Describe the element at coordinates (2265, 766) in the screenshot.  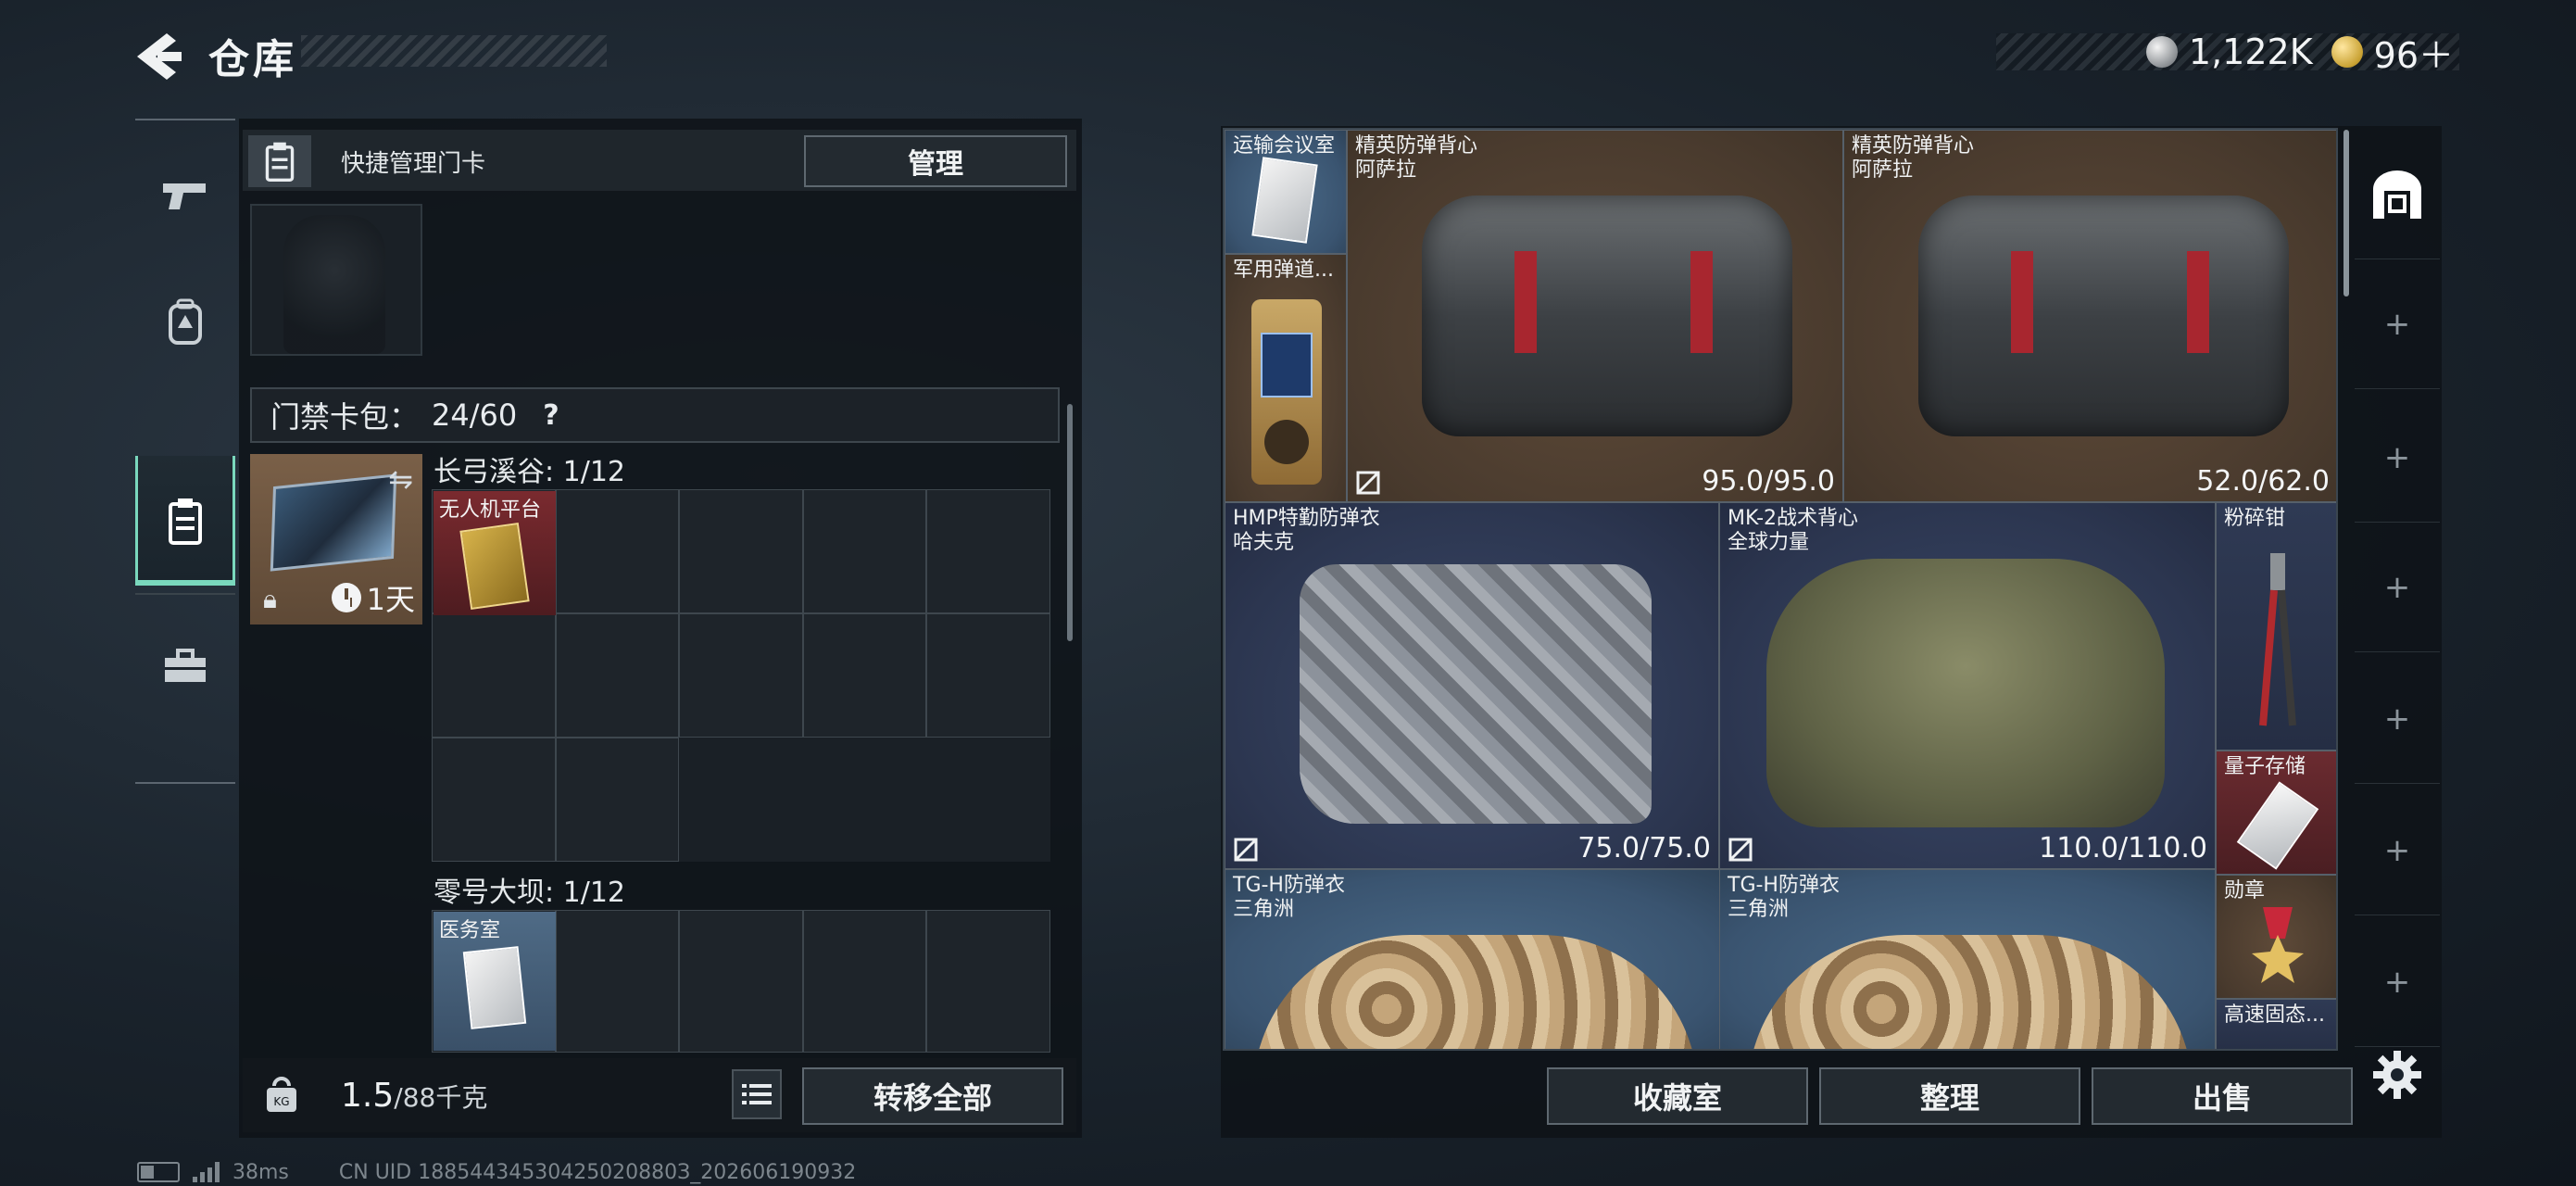
I see `item-name: 量子存储` at that location.